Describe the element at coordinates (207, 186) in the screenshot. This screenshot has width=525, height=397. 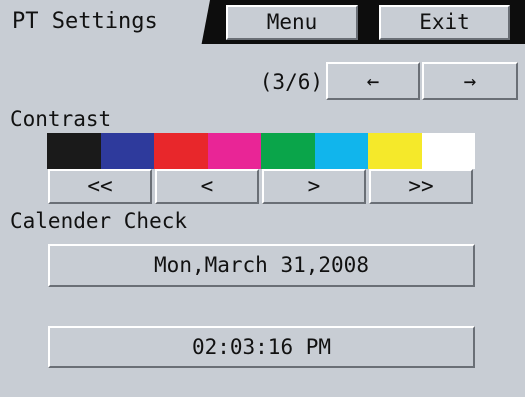
I see `contrast-decrease-button: <` at that location.